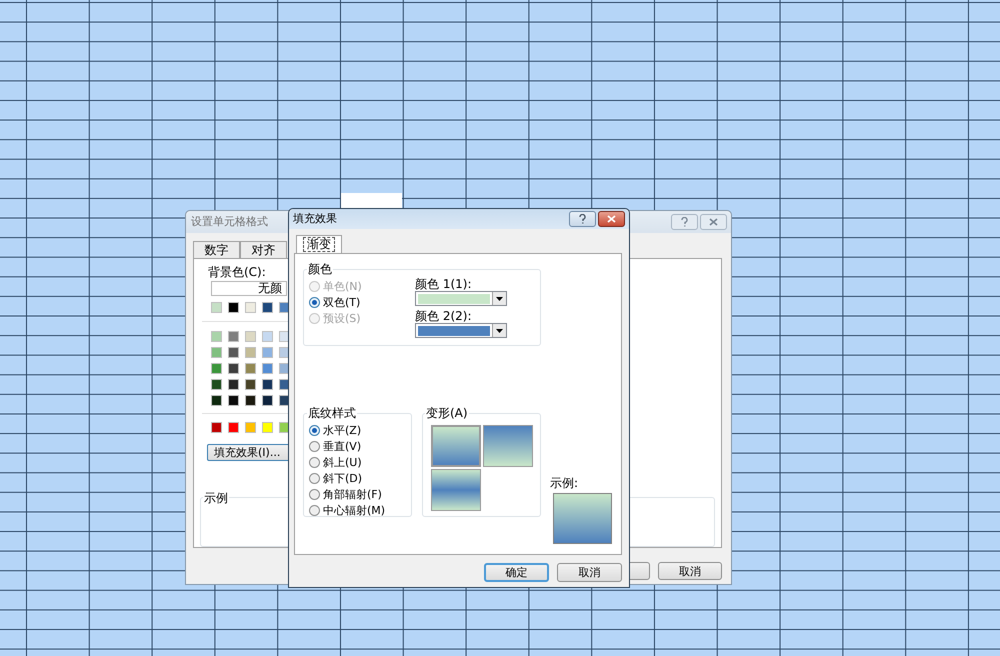  Describe the element at coordinates (342, 430) in the screenshot. I see `radio-label: 水平(Z)` at that location.